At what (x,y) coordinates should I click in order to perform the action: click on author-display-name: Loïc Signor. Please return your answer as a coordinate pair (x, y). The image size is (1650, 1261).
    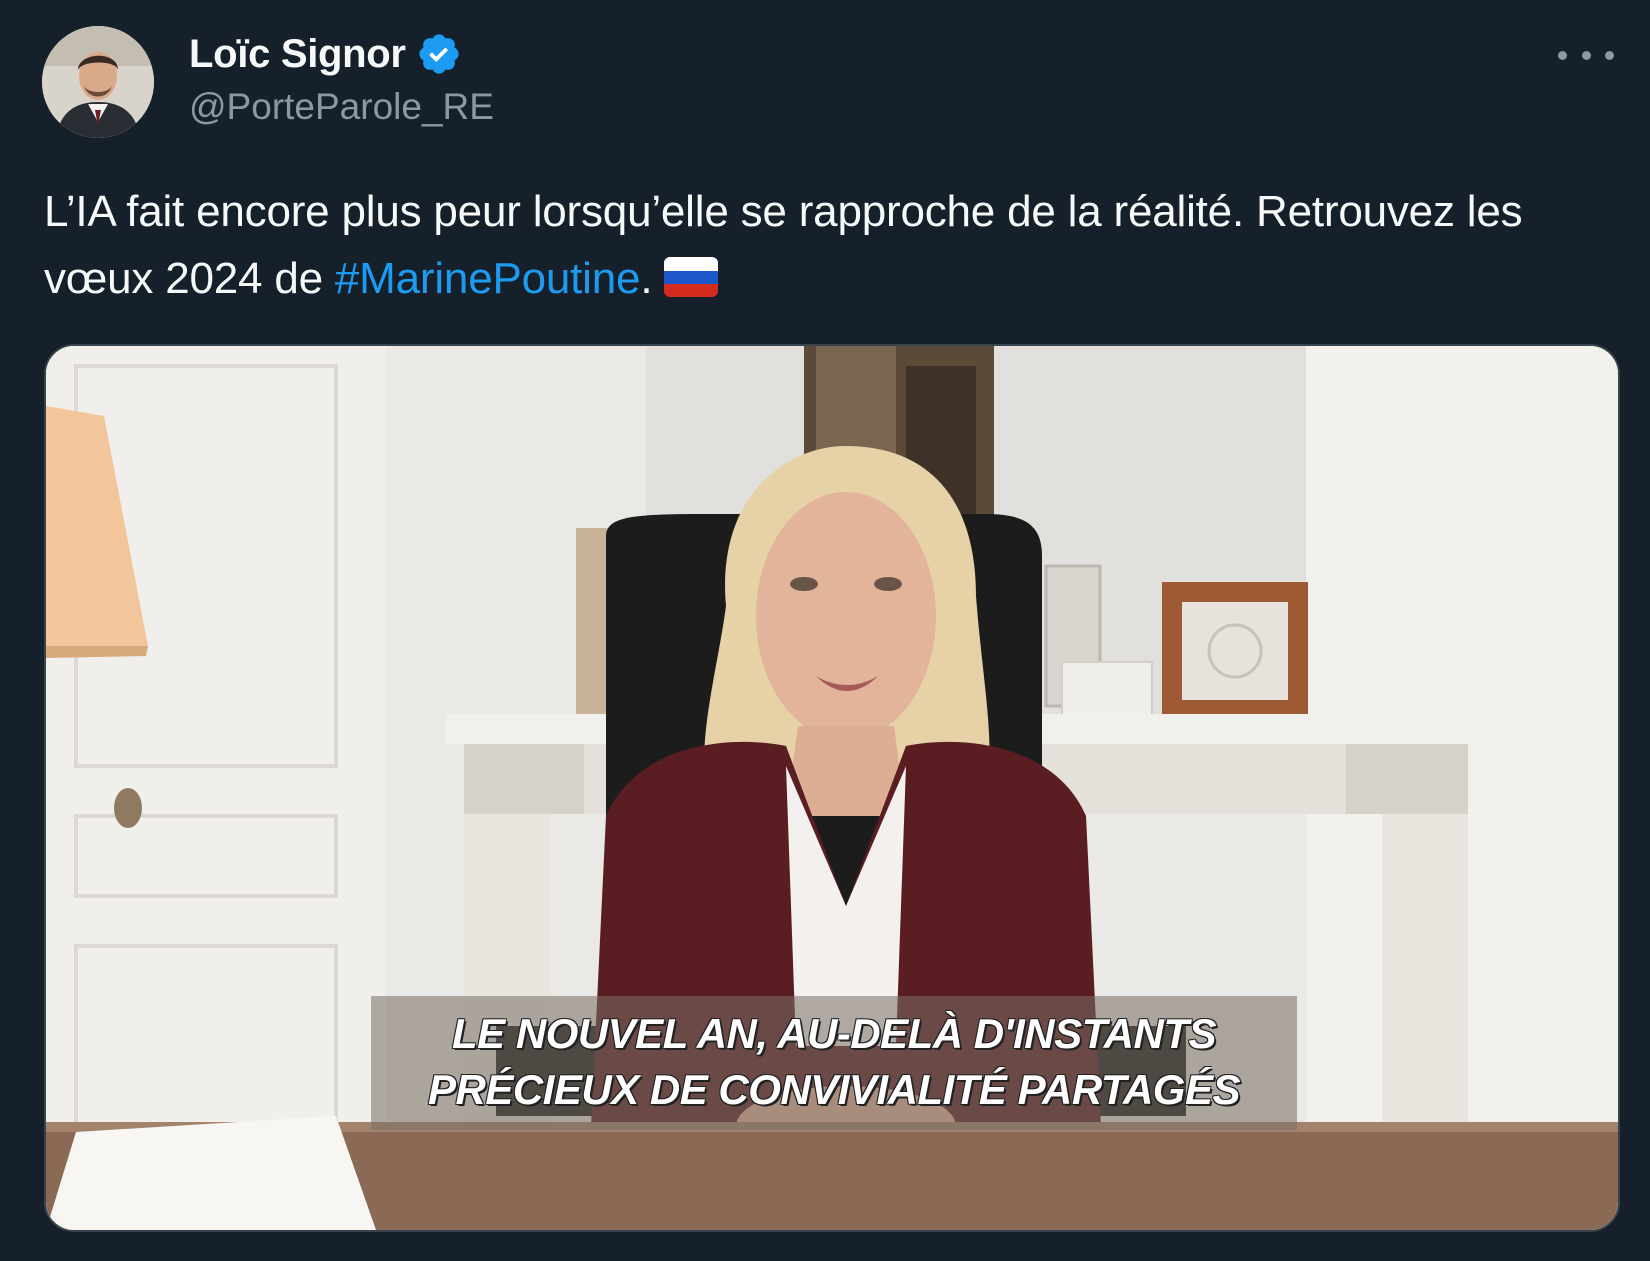
    Looking at the image, I should click on (297, 54).